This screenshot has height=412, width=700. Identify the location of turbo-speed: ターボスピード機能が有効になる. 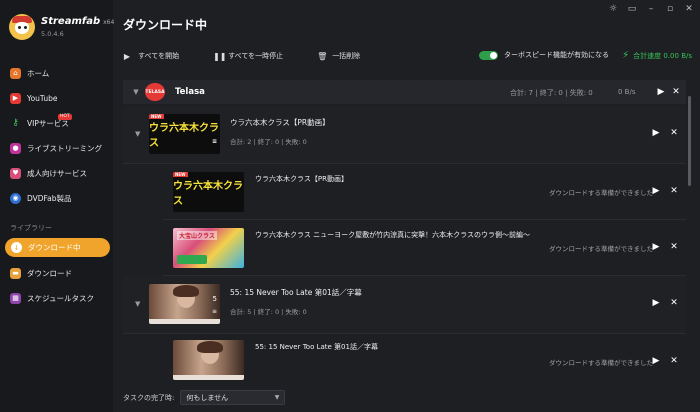
(544, 55).